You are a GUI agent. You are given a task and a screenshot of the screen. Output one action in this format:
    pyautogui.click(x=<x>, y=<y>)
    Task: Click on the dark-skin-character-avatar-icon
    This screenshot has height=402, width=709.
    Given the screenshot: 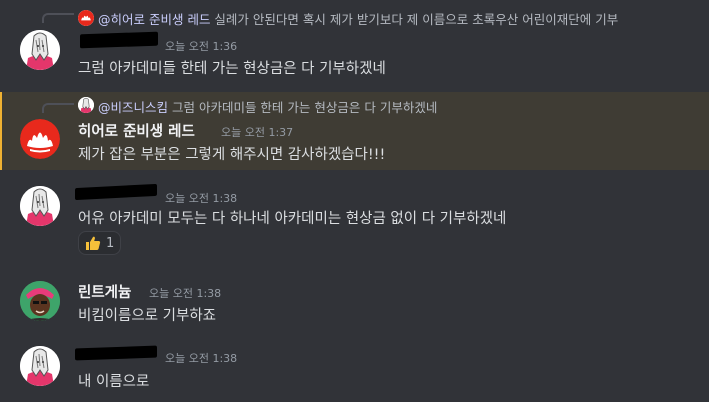 What is the action you would take?
    pyautogui.click(x=40, y=301)
    